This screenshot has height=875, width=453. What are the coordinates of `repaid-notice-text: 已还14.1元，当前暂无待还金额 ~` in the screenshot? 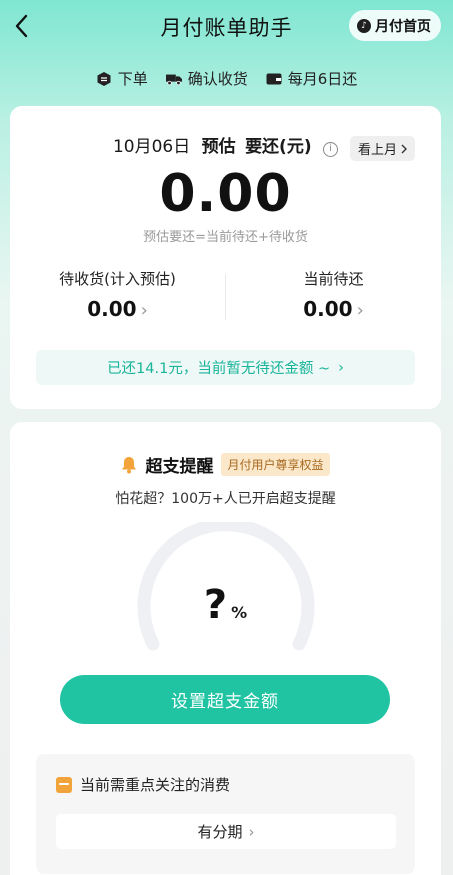 It's located at (219, 369).